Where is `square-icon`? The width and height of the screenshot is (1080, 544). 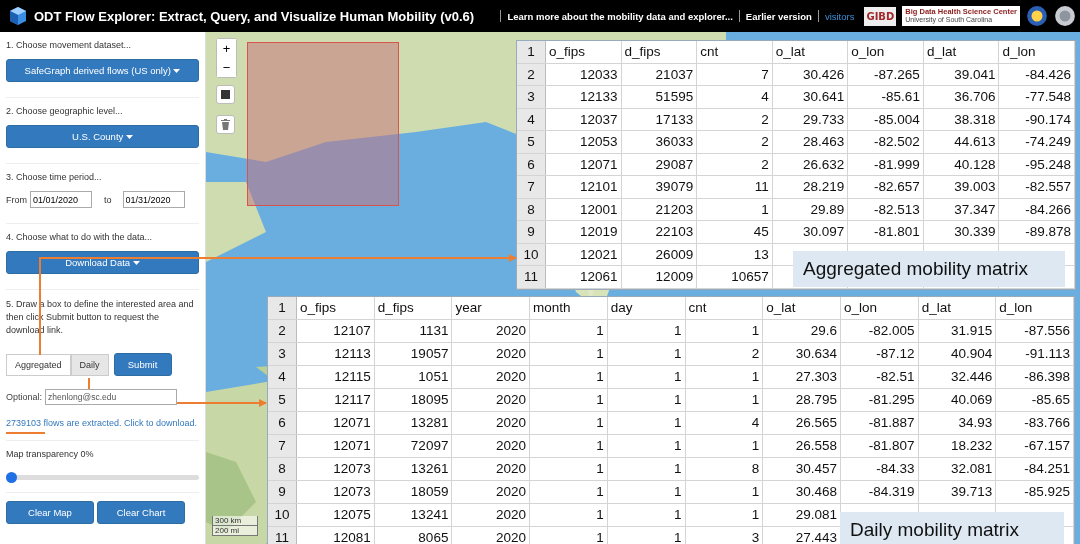 square-icon is located at coordinates (225, 94).